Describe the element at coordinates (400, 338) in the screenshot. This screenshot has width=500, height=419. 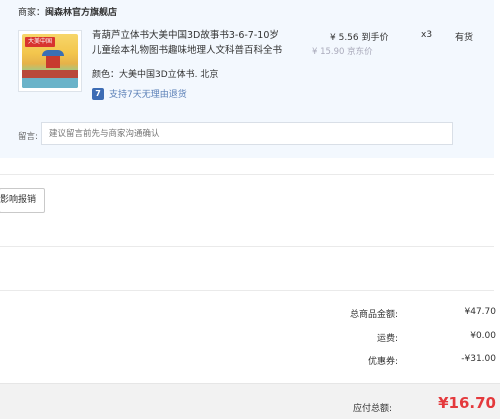
I see `summary-shipping-row: 运费: ¥0.00` at that location.